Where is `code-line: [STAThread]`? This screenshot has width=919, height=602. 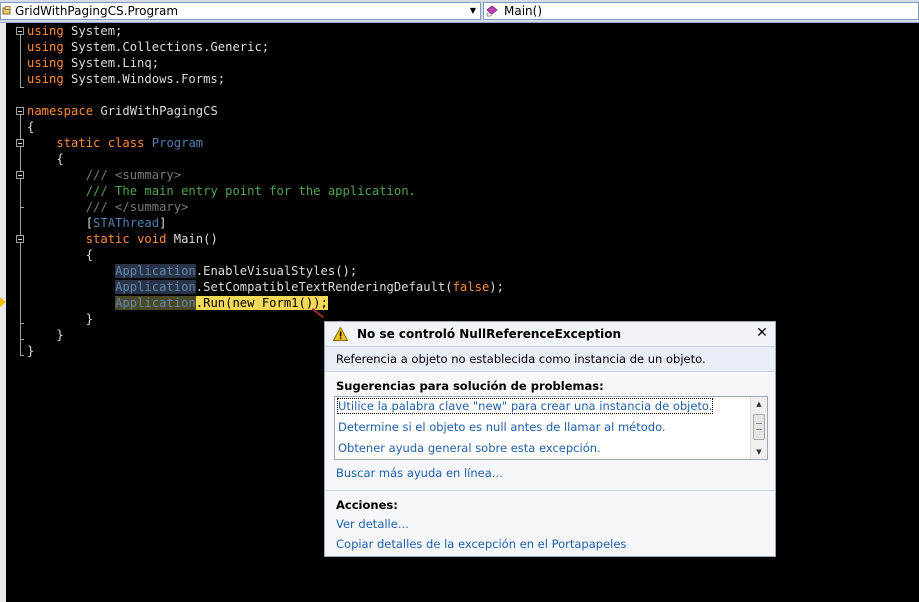
code-line: [STAThread] is located at coordinates (97, 223).